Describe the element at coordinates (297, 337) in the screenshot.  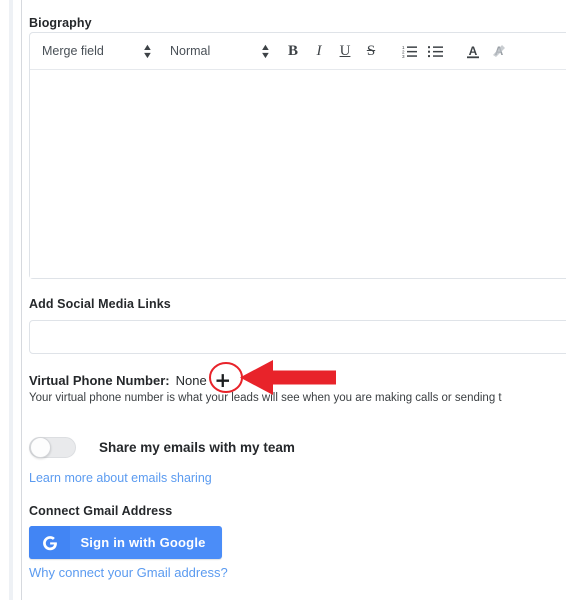
I see `social-media-links-input` at that location.